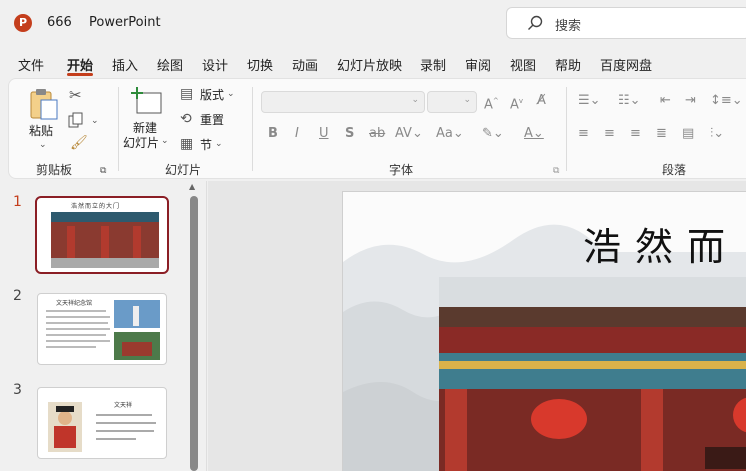 The width and height of the screenshot is (746, 471). Describe the element at coordinates (717, 134) in the screenshot. I see `columns-icon: ⫶⌄` at that location.